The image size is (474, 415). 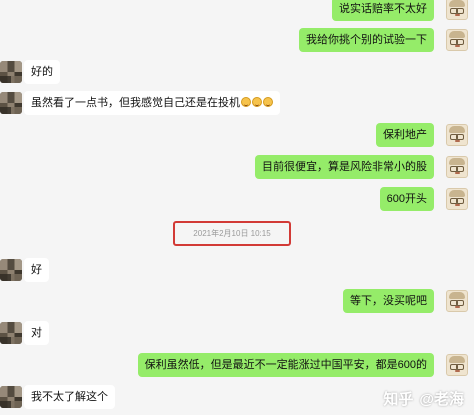 What do you see at coordinates (69, 397) in the screenshot?
I see `message-bubble: 我不太了解这个` at bounding box center [69, 397].